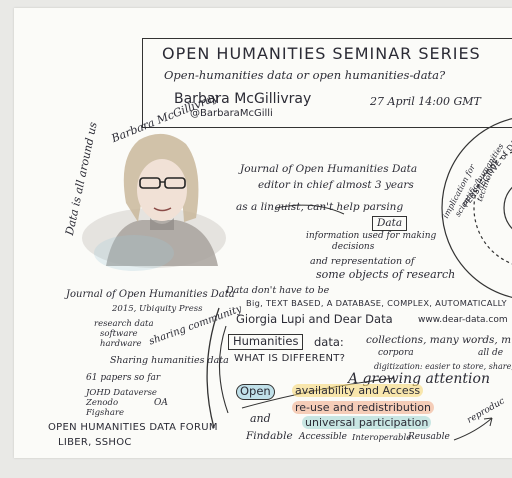 This screenshot has height=478, width=512. Describe the element at coordinates (443, 366) in the screenshot. I see `digitization: digitization: easier to store, share, co` at that location.